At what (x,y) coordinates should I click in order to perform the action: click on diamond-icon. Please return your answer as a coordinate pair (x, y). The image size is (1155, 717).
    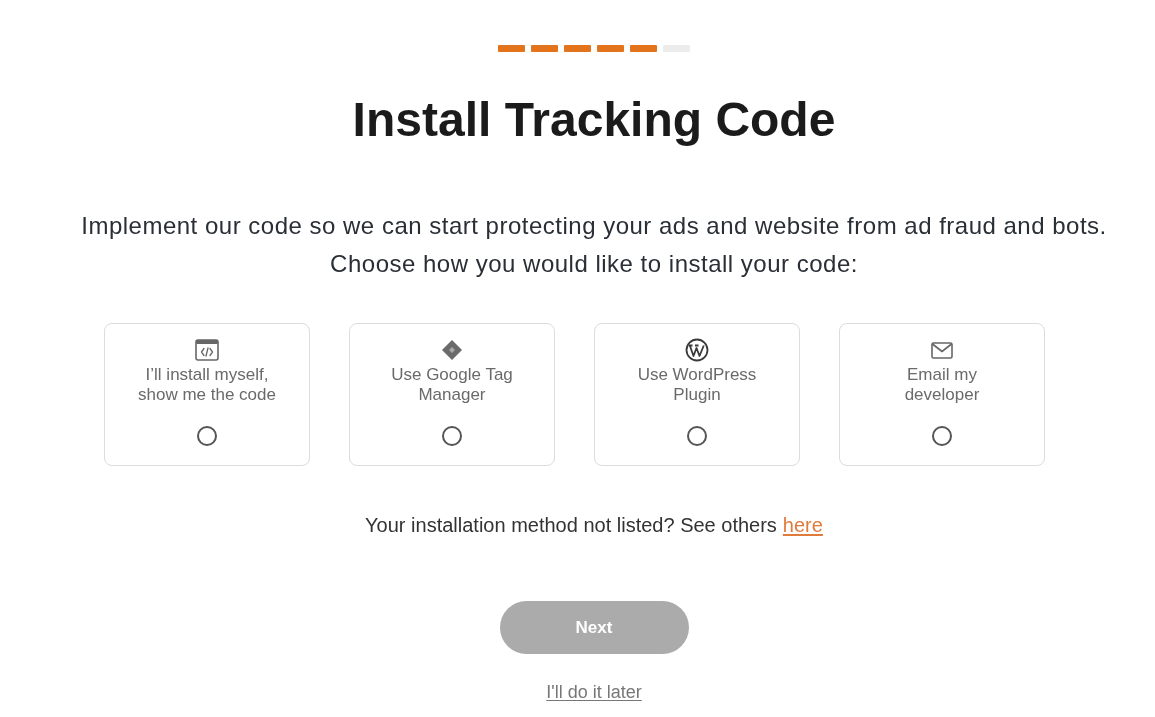
    Looking at the image, I should click on (452, 350).